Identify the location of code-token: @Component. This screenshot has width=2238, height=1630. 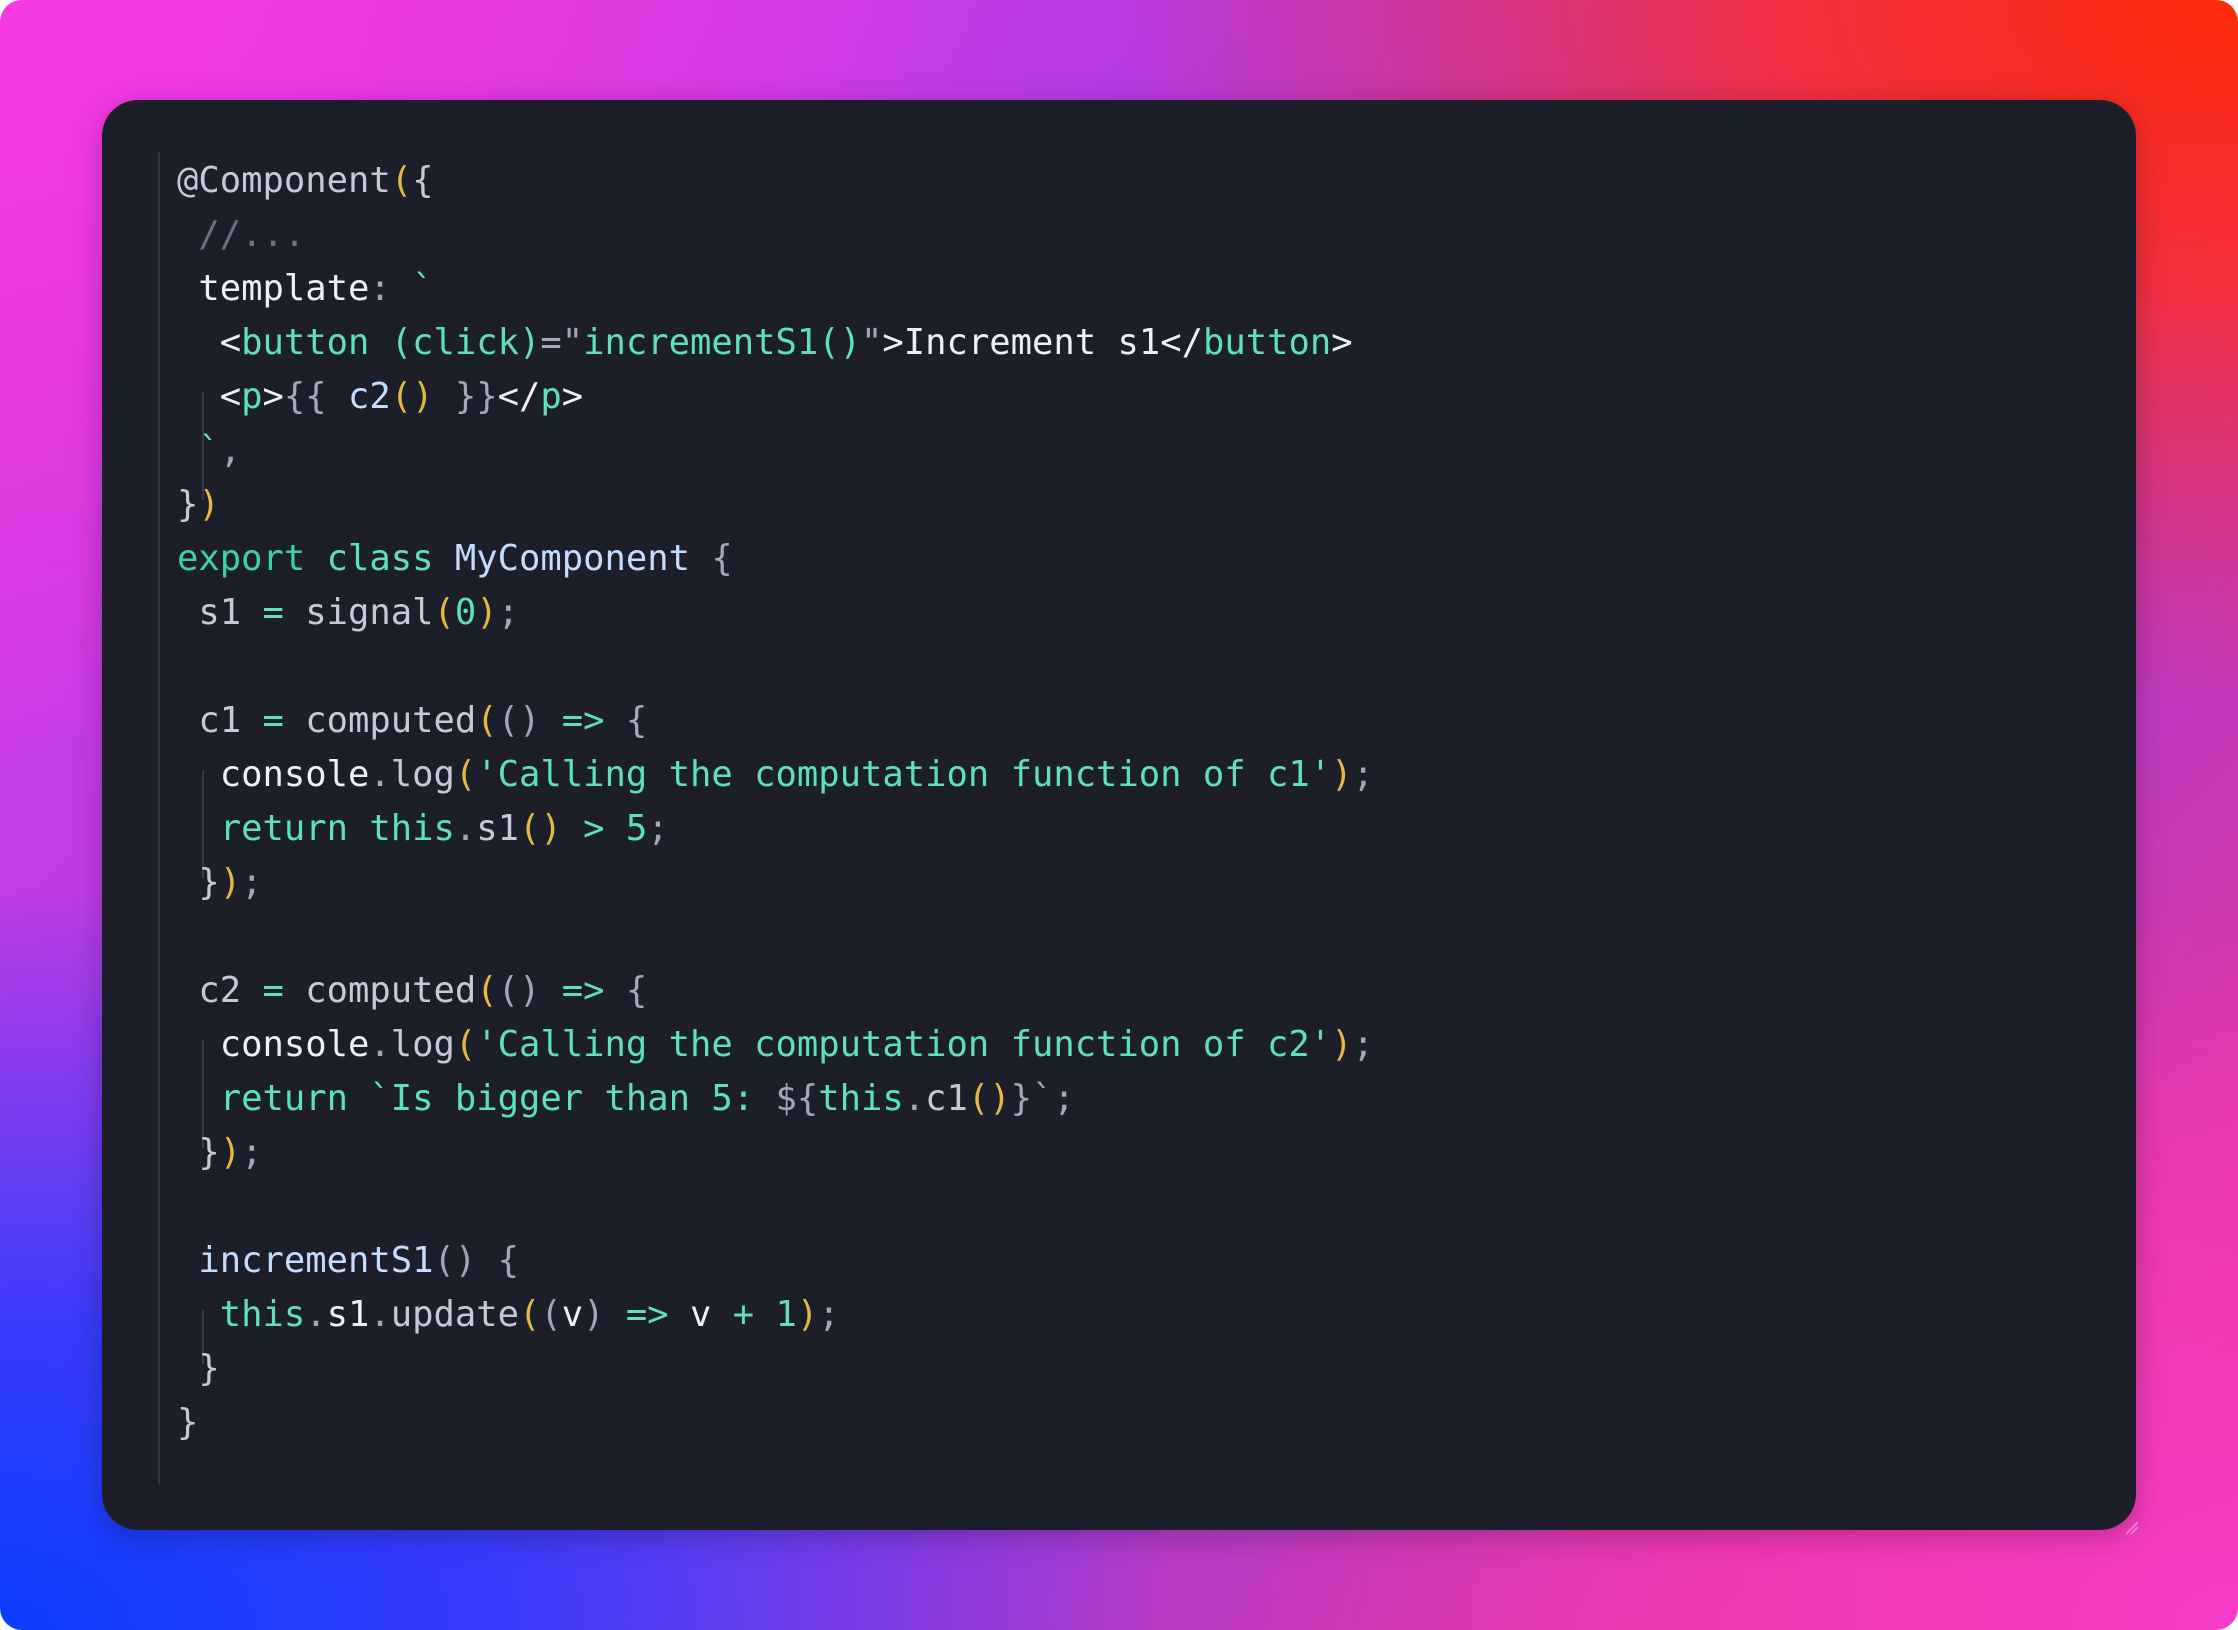
(284, 180).